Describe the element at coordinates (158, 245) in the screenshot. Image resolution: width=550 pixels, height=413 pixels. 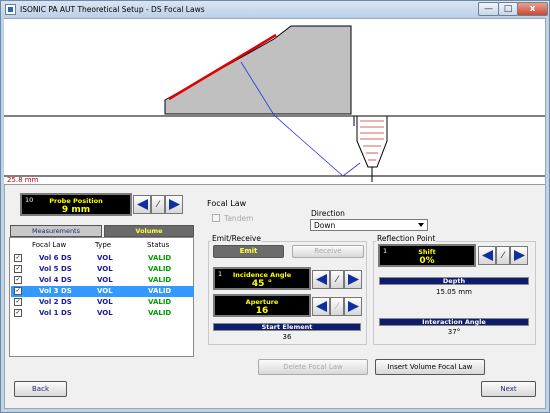
I see `column-header-status: Status` at that location.